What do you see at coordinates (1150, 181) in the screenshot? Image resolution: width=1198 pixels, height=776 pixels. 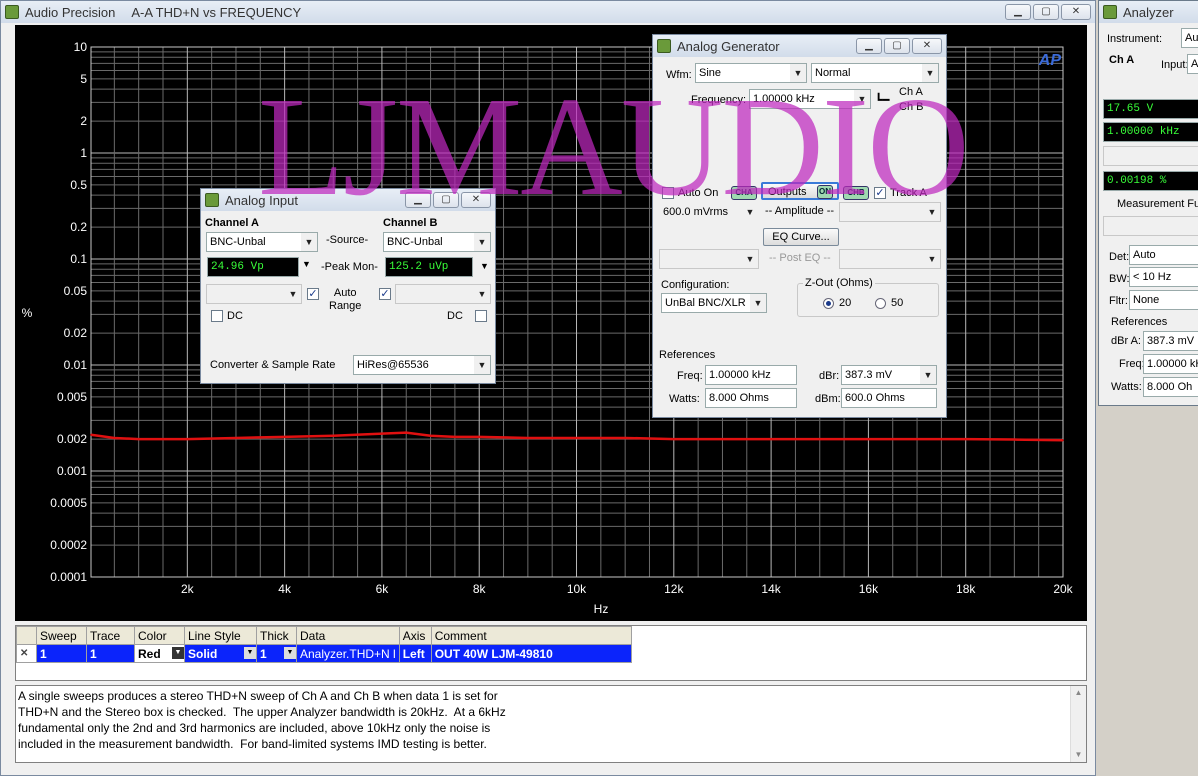 I see `reading-thdn: 0.00198 %▼` at bounding box center [1150, 181].